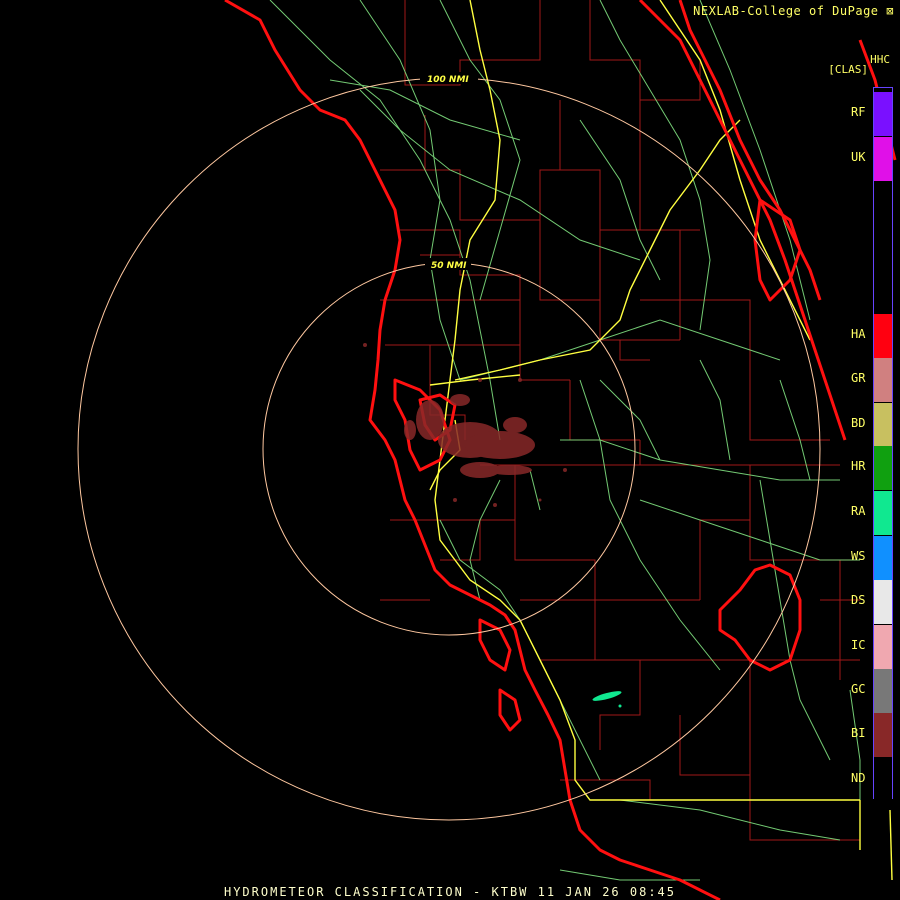  Describe the element at coordinates (880, 59) in the screenshot. I see `legend-title: HHC` at that location.